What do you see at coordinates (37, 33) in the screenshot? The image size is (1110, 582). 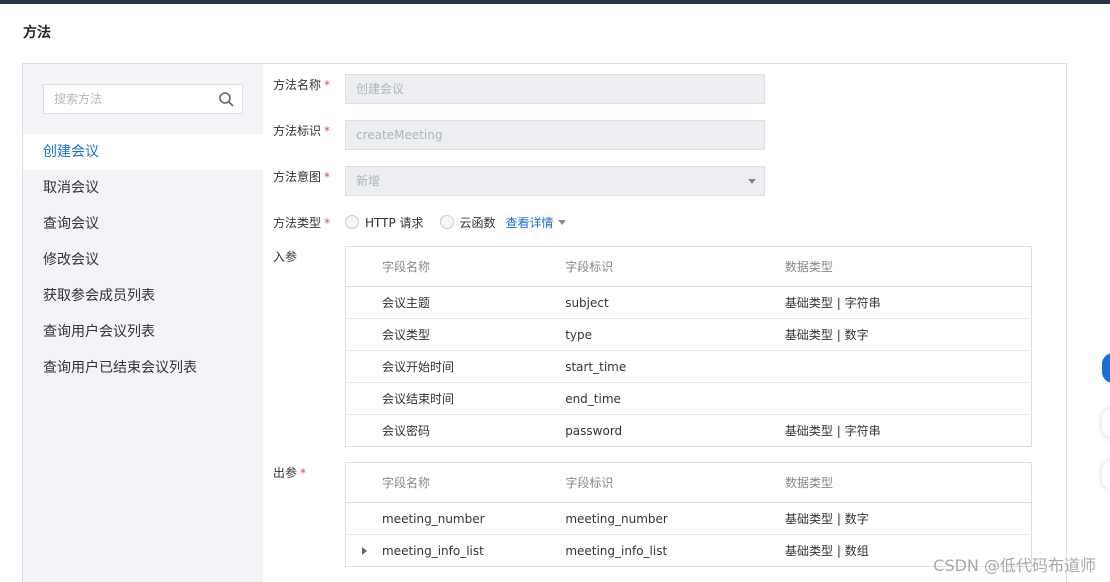 I see `page-title: 方法` at bounding box center [37, 33].